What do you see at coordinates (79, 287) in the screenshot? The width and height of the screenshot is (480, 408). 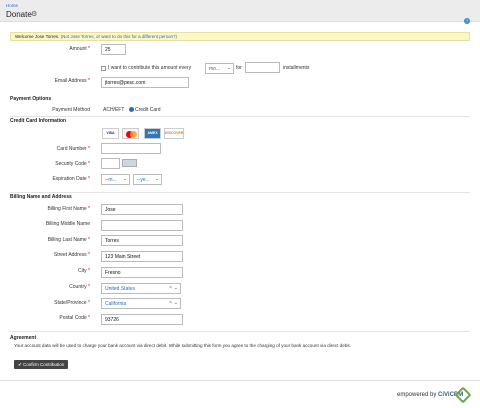 I see `country-label: Country *` at bounding box center [79, 287].